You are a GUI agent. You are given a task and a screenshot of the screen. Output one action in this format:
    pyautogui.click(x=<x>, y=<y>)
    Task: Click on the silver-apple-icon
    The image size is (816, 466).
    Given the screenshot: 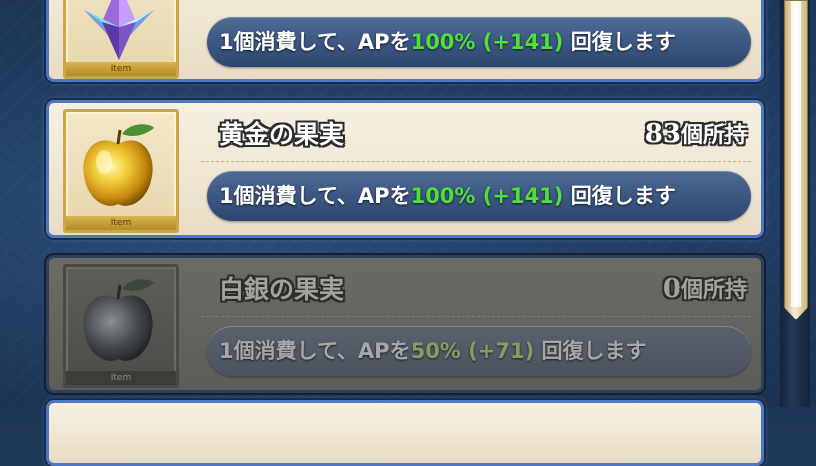 What is the action you would take?
    pyautogui.click(x=118, y=320)
    